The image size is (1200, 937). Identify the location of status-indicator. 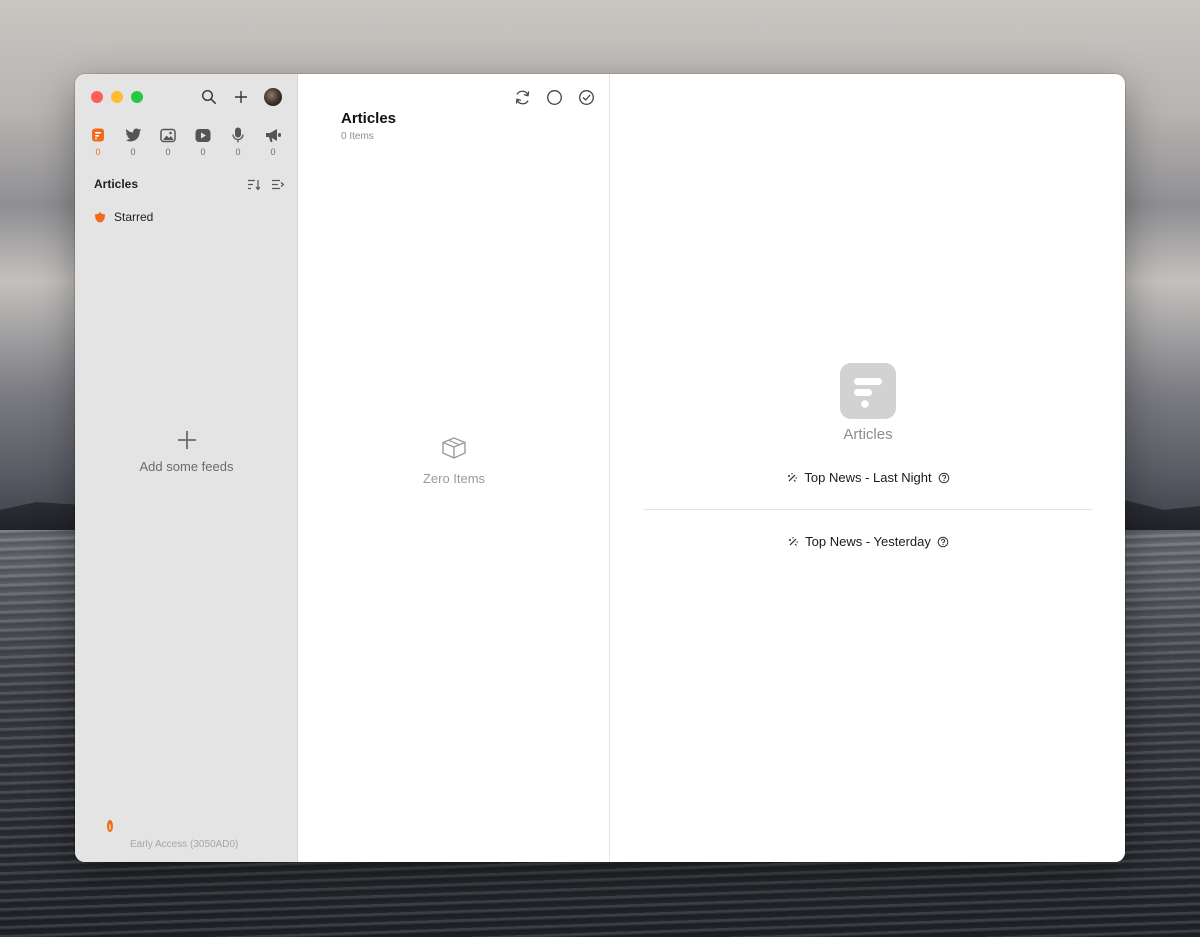
(110, 828).